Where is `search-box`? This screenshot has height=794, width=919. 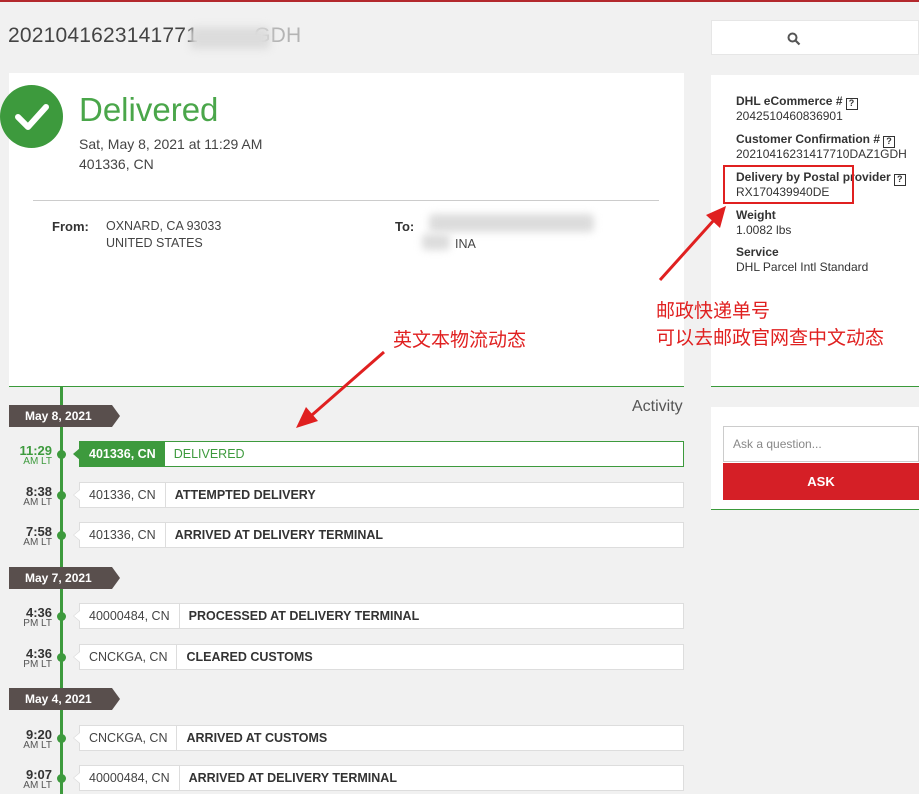 search-box is located at coordinates (815, 37).